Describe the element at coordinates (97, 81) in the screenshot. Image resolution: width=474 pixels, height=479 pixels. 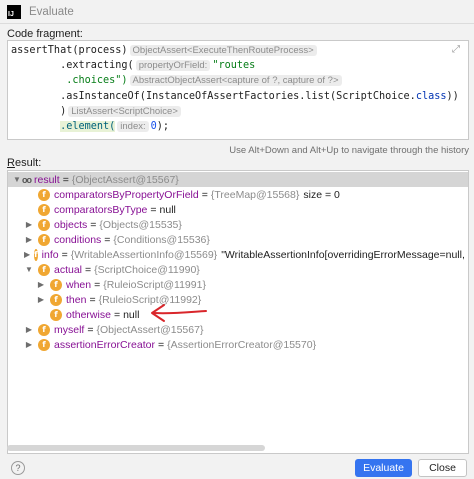
I see `string-literal: .choices")` at that location.